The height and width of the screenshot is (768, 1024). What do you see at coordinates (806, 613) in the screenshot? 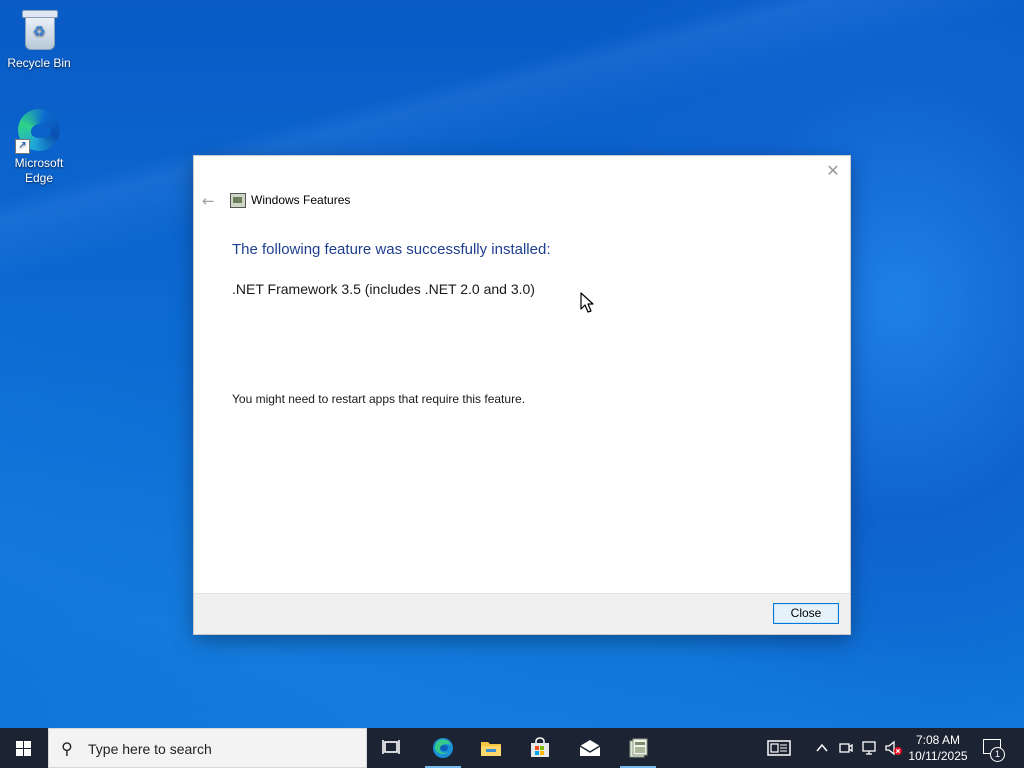
I see `close-button: Close` at bounding box center [806, 613].